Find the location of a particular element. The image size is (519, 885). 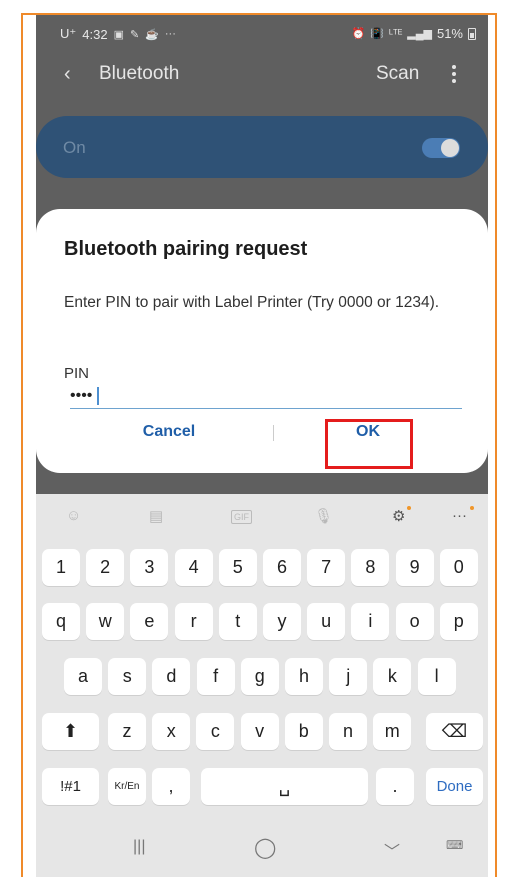

coffee-icon: ☕ is located at coordinates (152, 34).